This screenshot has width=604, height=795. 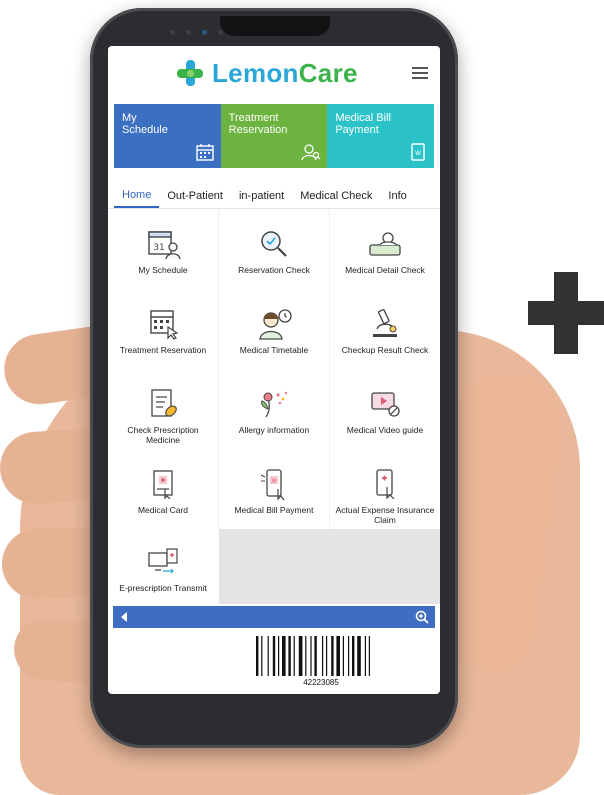 What do you see at coordinates (274, 510) in the screenshot?
I see `menu-label: Medical Bill Payment` at bounding box center [274, 510].